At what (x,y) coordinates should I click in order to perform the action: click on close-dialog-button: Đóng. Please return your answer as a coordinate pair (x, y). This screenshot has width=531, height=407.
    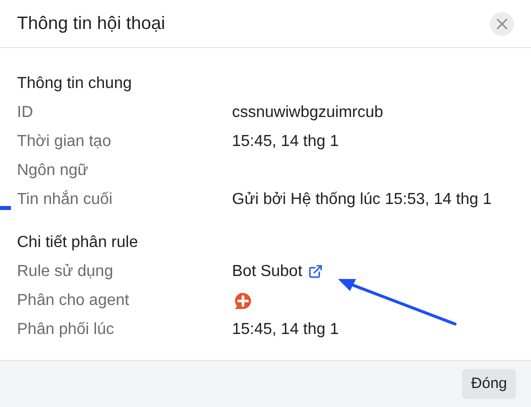
    Looking at the image, I should click on (489, 384).